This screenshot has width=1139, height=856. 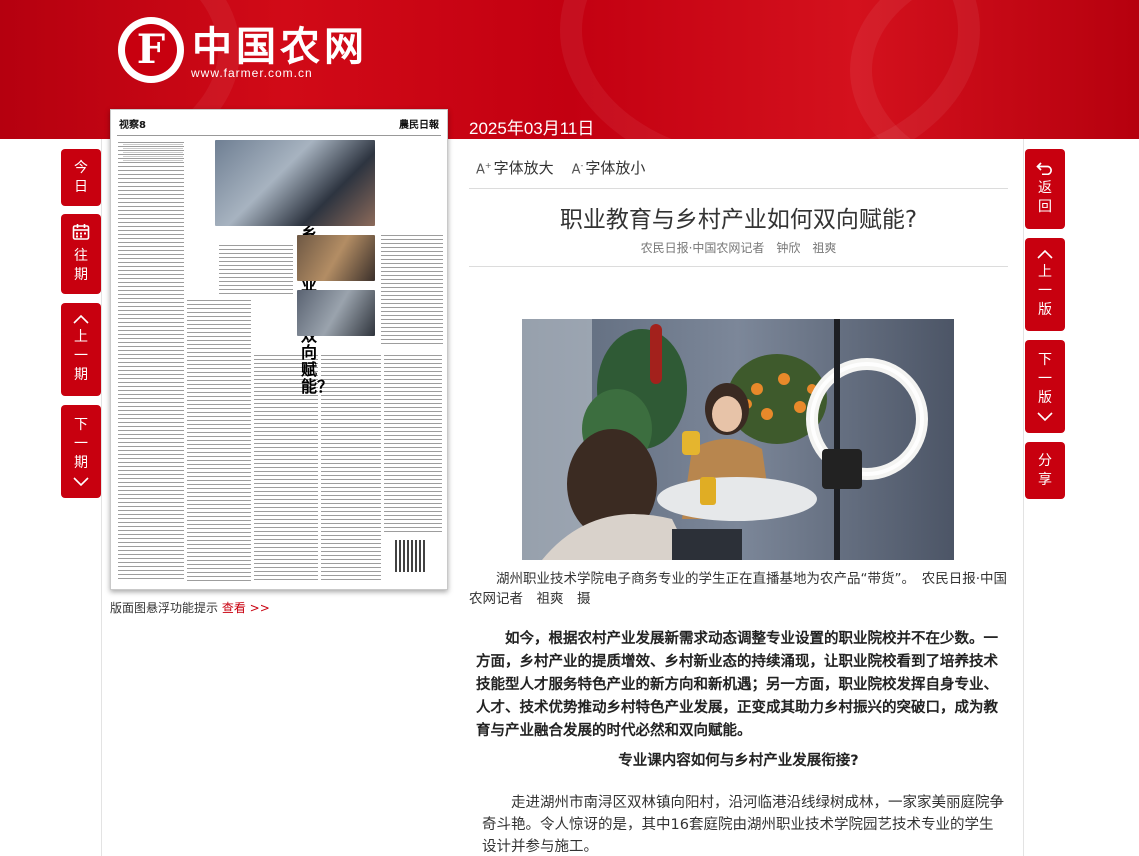 What do you see at coordinates (532, 128) in the screenshot?
I see `issue-date: 2025年03月11日` at bounding box center [532, 128].